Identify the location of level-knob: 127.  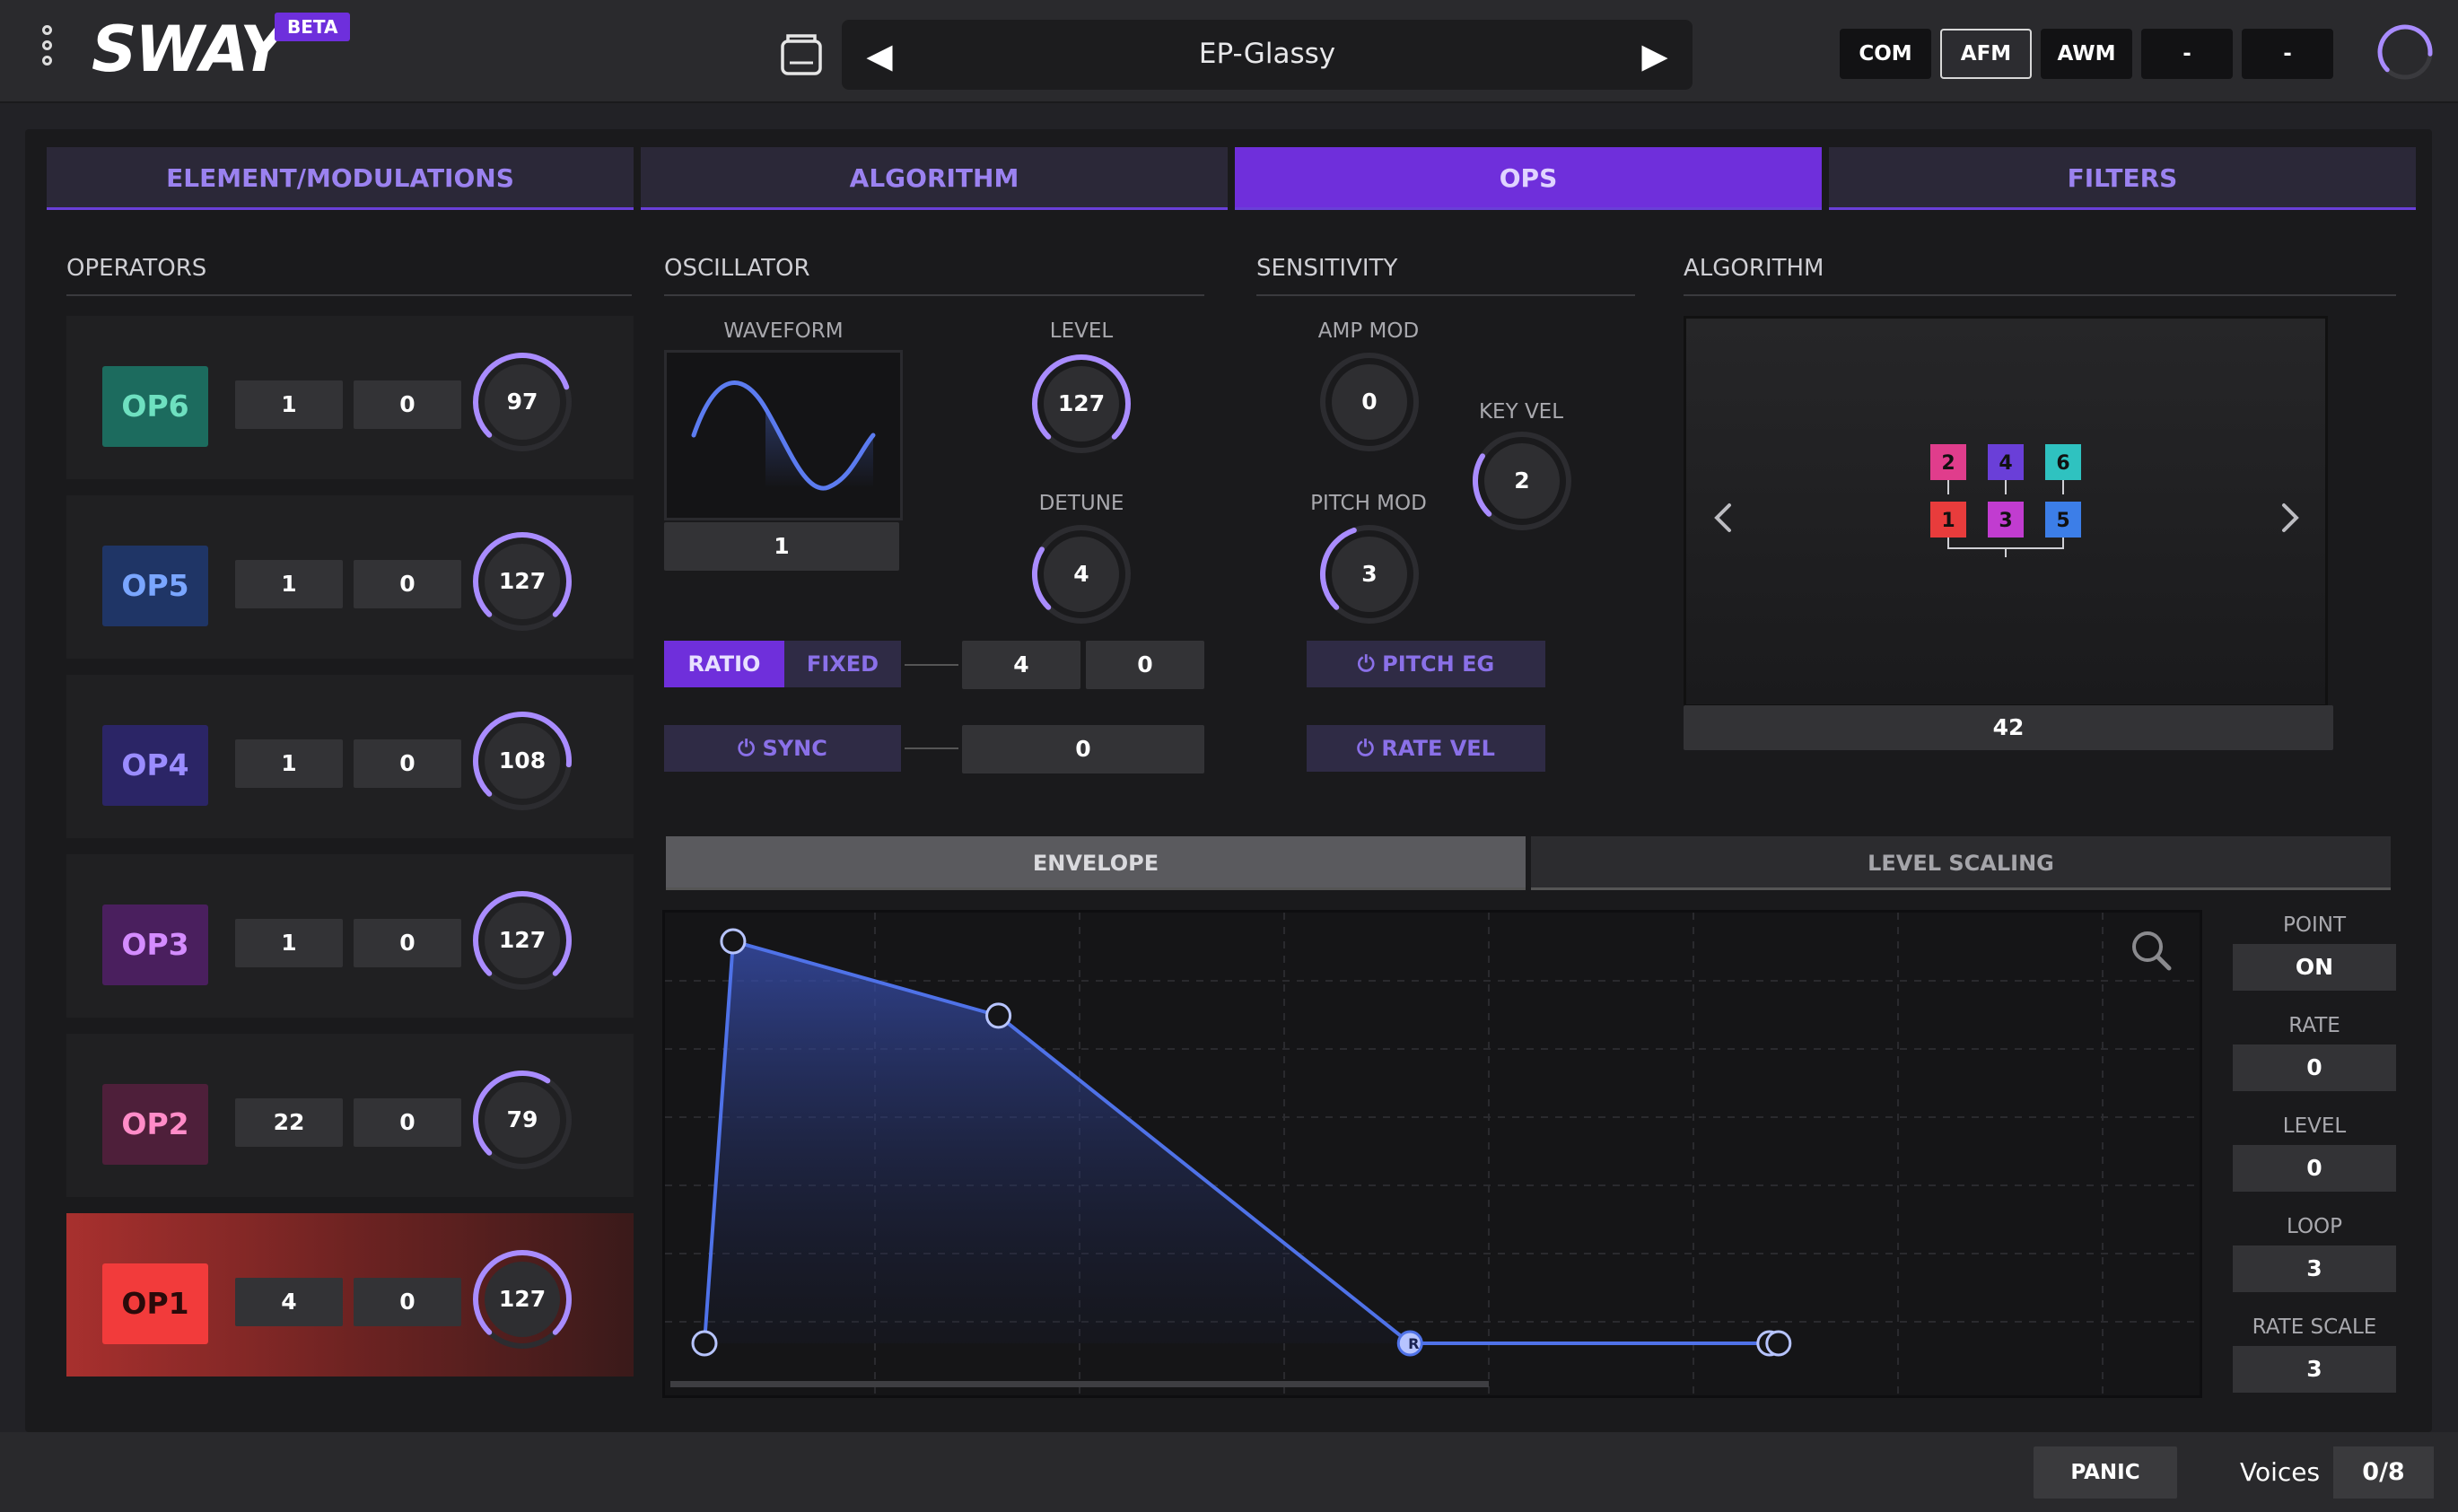
(1081, 403).